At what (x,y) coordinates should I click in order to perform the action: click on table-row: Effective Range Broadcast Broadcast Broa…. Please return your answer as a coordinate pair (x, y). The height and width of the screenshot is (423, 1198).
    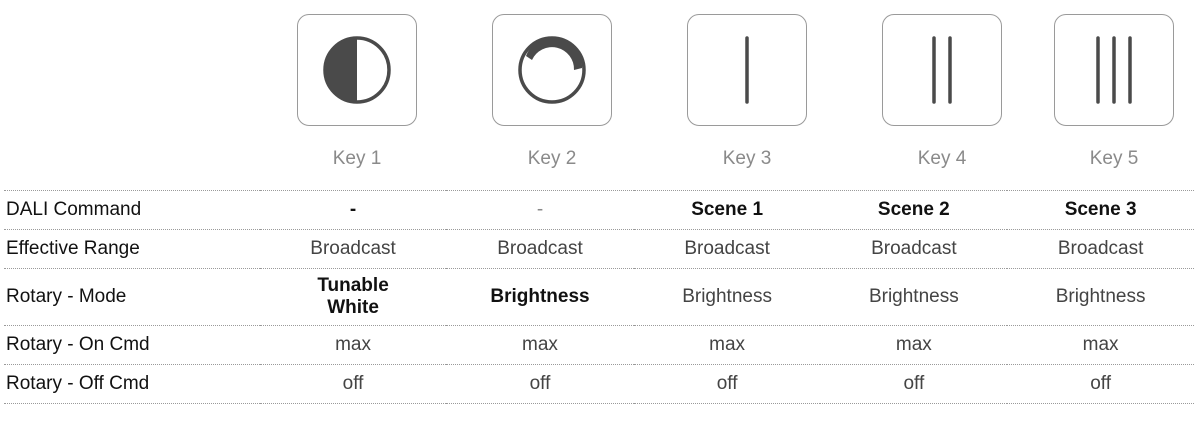
    Looking at the image, I should click on (599, 249).